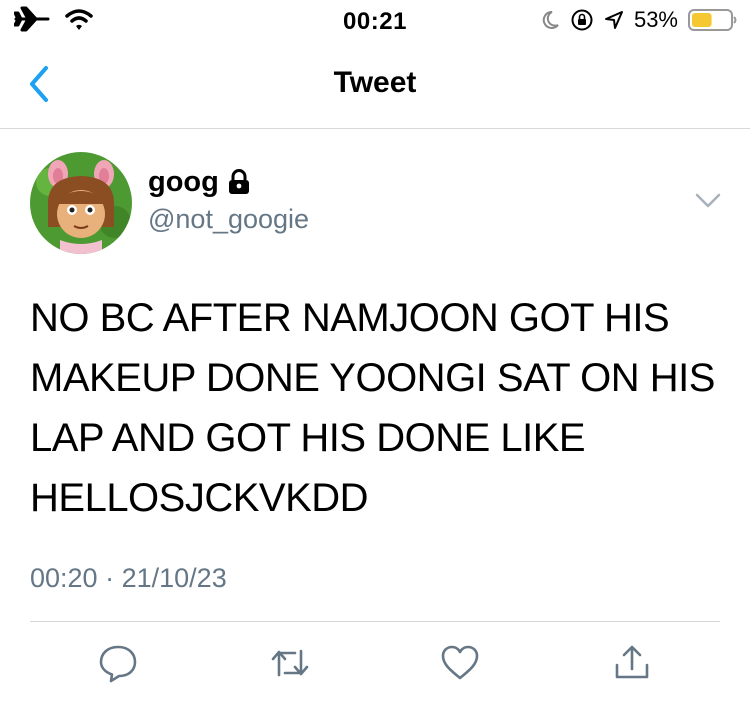 Image resolution: width=750 pixels, height=709 pixels. What do you see at coordinates (613, 20) in the screenshot?
I see `location-arrow-icon` at bounding box center [613, 20].